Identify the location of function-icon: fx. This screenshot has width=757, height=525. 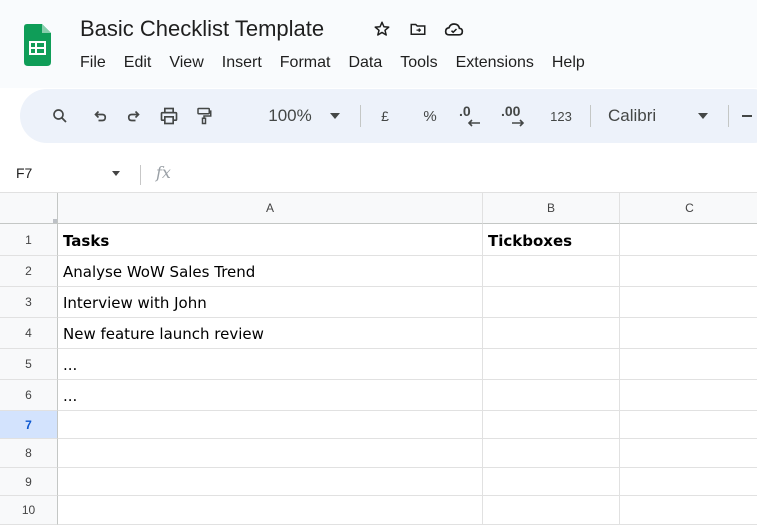
(163, 172).